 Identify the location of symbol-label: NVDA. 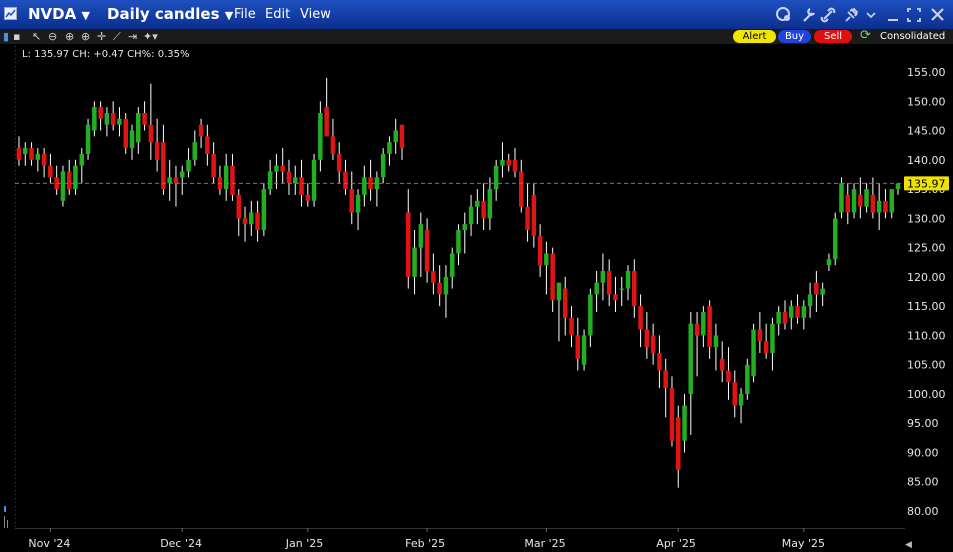
(52, 14).